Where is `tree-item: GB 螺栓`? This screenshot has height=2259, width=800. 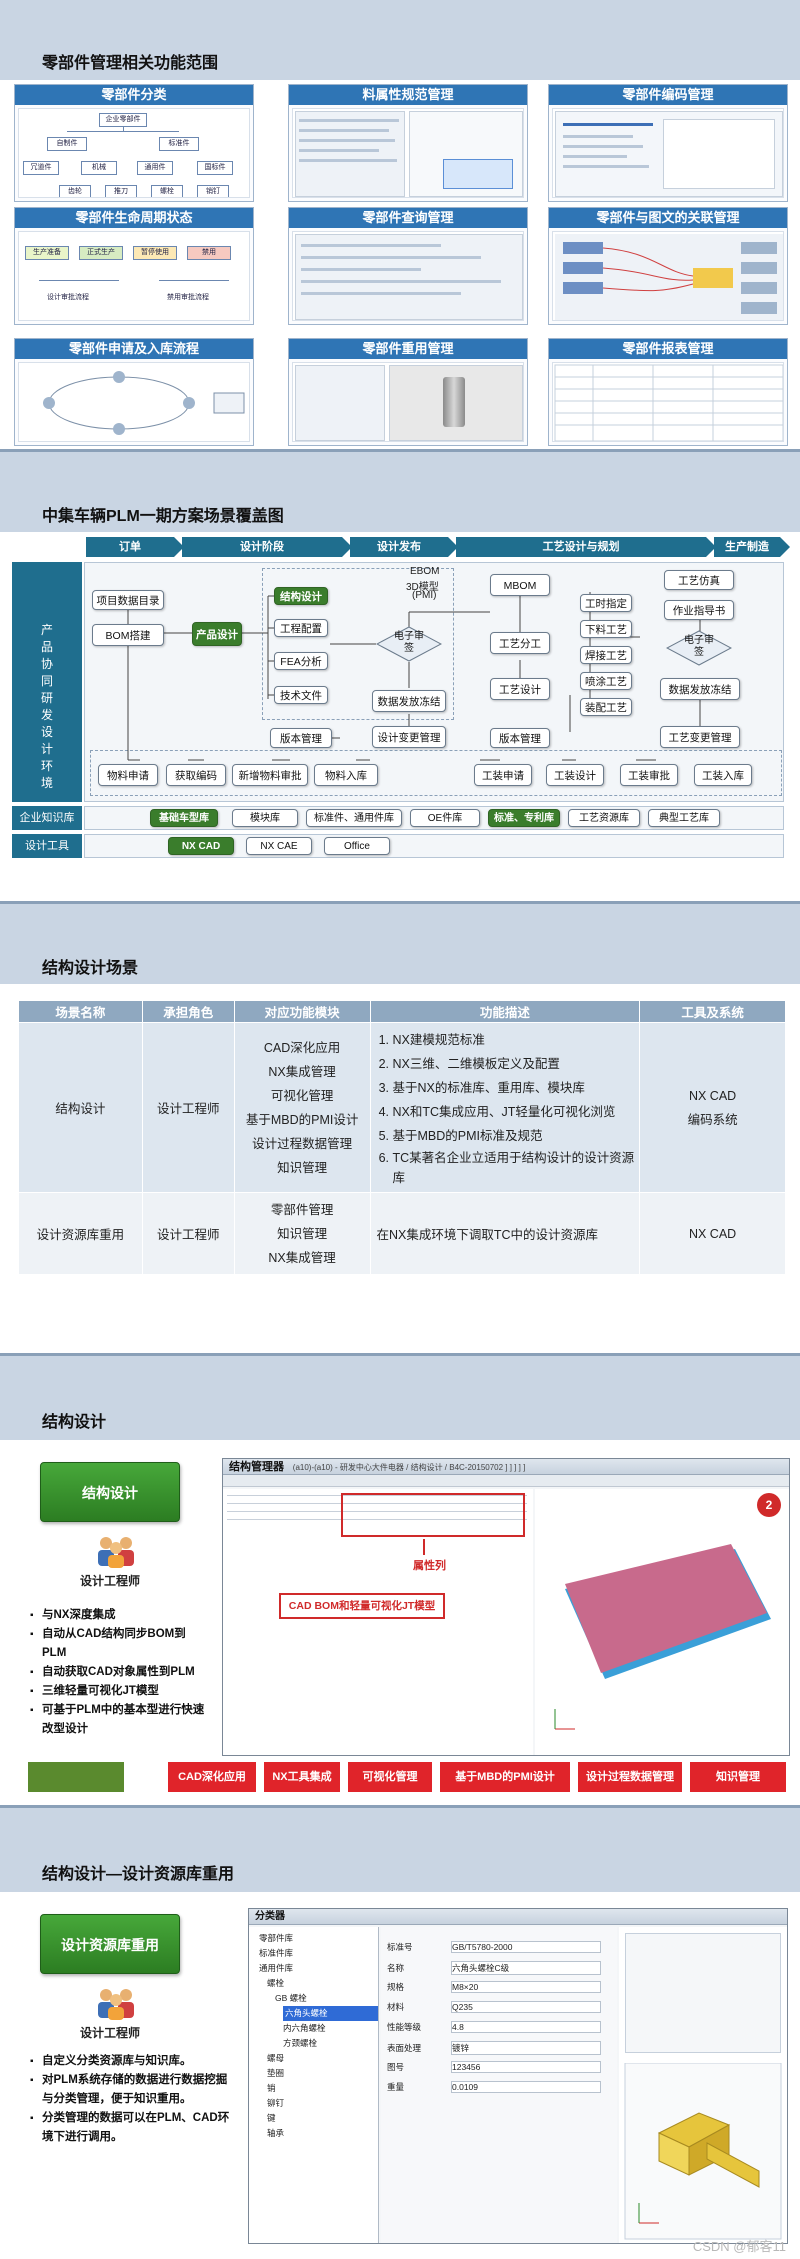 tree-item: GB 螺栓 is located at coordinates (318, 1998).